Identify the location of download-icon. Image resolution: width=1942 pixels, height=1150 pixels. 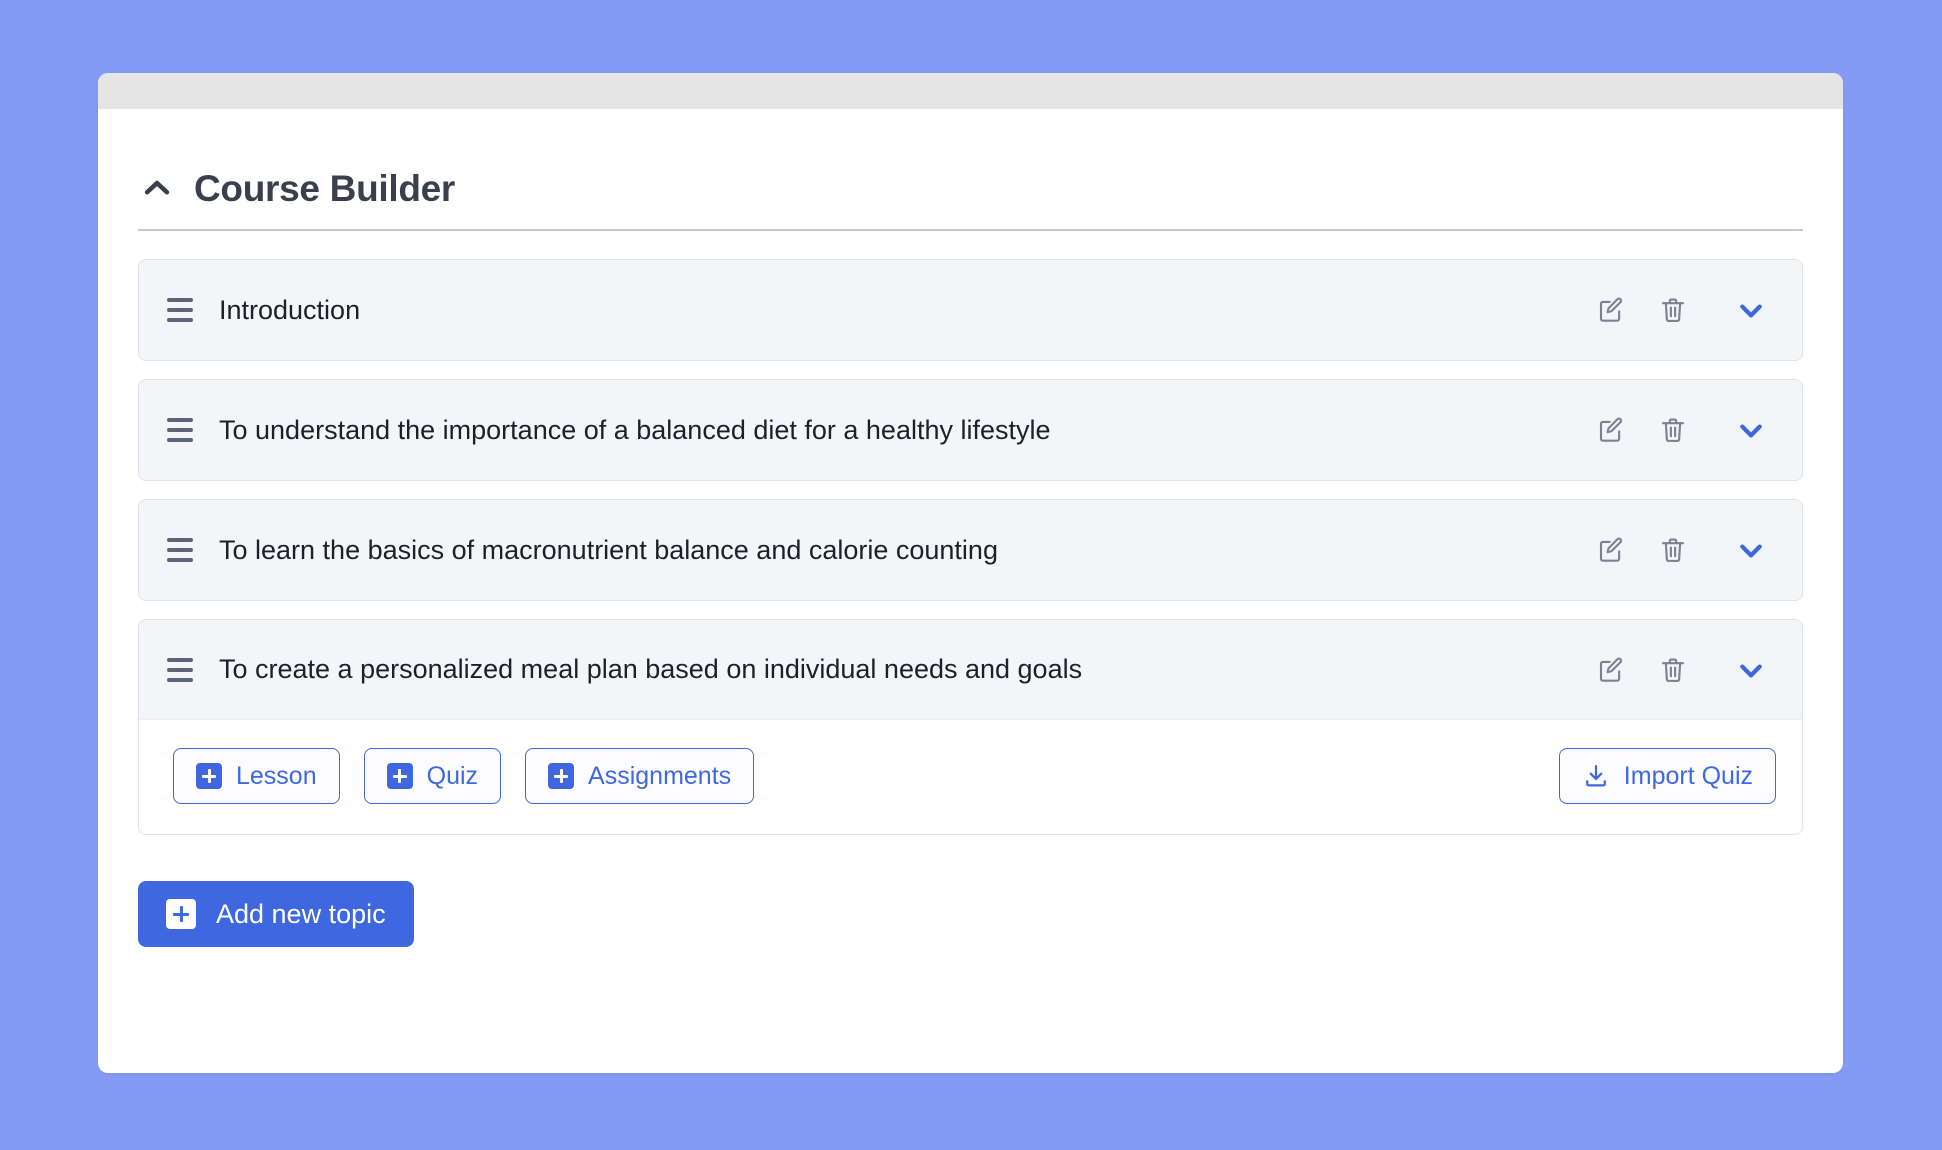
(1596, 776).